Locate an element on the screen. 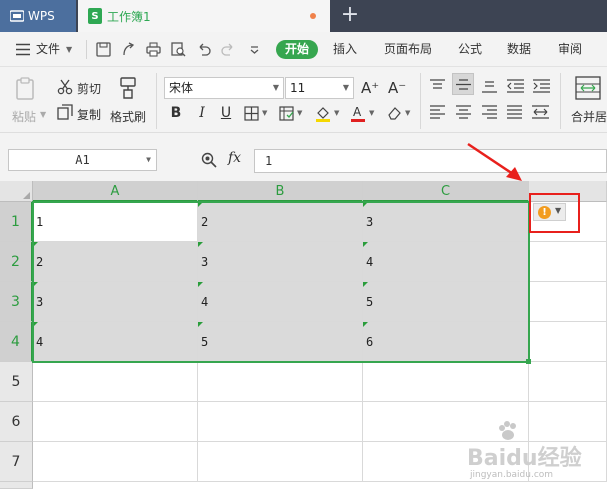 Image resolution: width=607 pixels, height=489 pixels. file-dropdown-icon: ▼ is located at coordinates (69, 49).